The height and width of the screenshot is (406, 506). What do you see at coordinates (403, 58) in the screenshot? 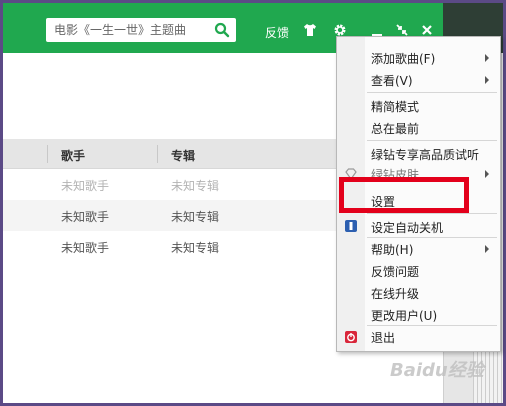
I see `menu-item-add-songs: 添加歌曲(F)` at bounding box center [403, 58].